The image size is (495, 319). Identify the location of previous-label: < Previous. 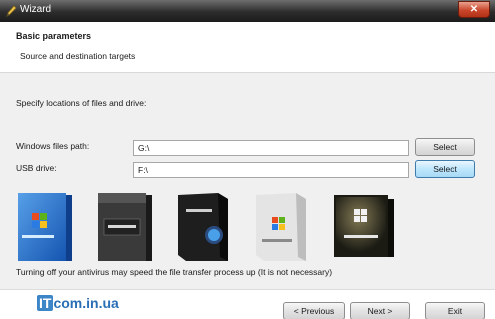
(314, 311).